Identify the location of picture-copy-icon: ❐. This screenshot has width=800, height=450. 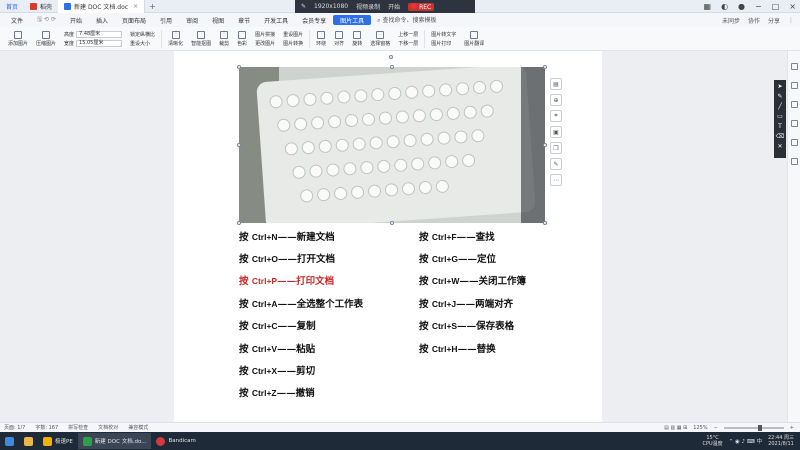
(556, 148).